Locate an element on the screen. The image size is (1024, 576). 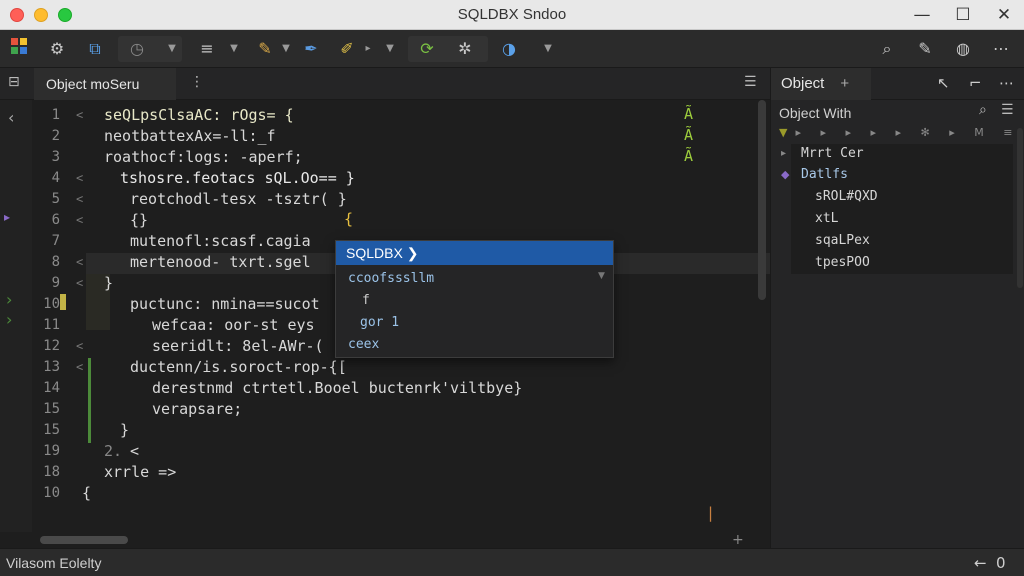
snowflake-icon: ✲ is located at coordinates (465, 49).